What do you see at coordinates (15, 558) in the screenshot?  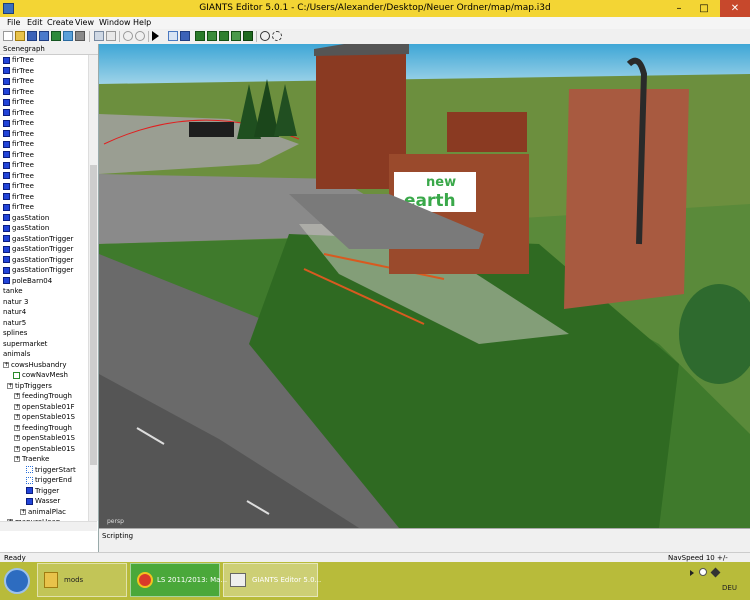 I see `status-ready: Ready` at bounding box center [15, 558].